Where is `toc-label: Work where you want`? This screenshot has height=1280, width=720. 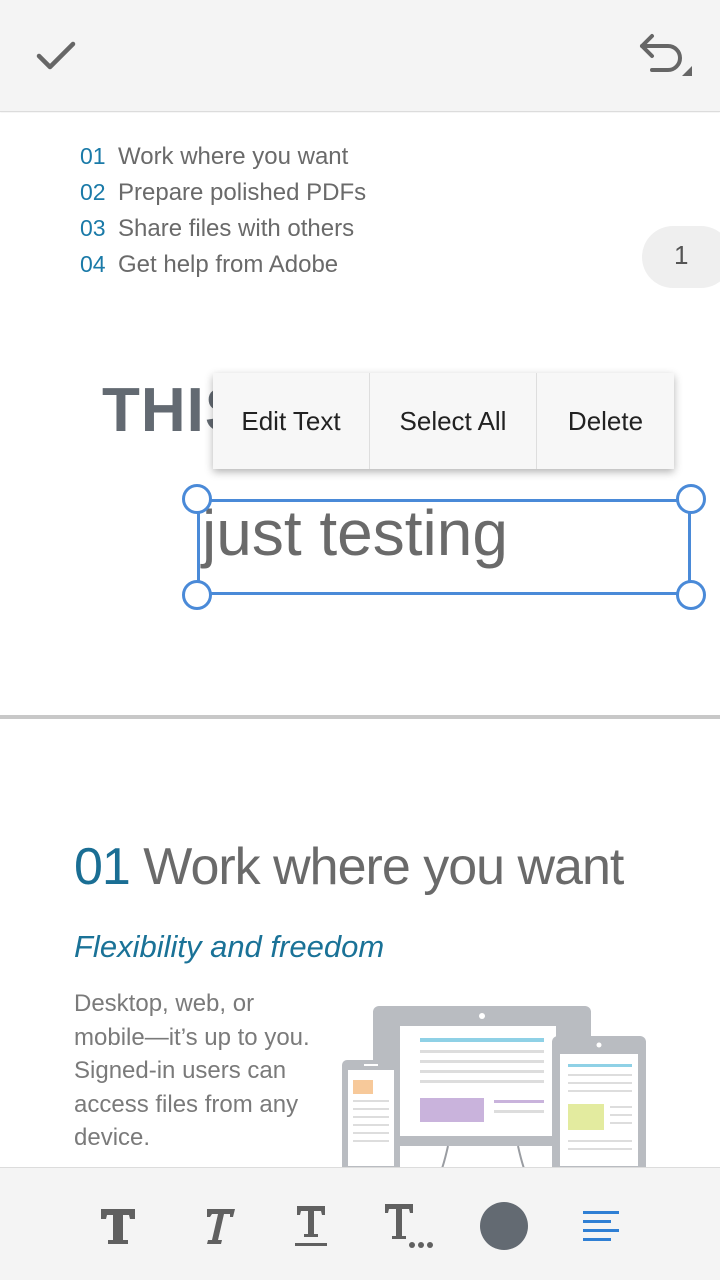 toc-label: Work where you want is located at coordinates (233, 156).